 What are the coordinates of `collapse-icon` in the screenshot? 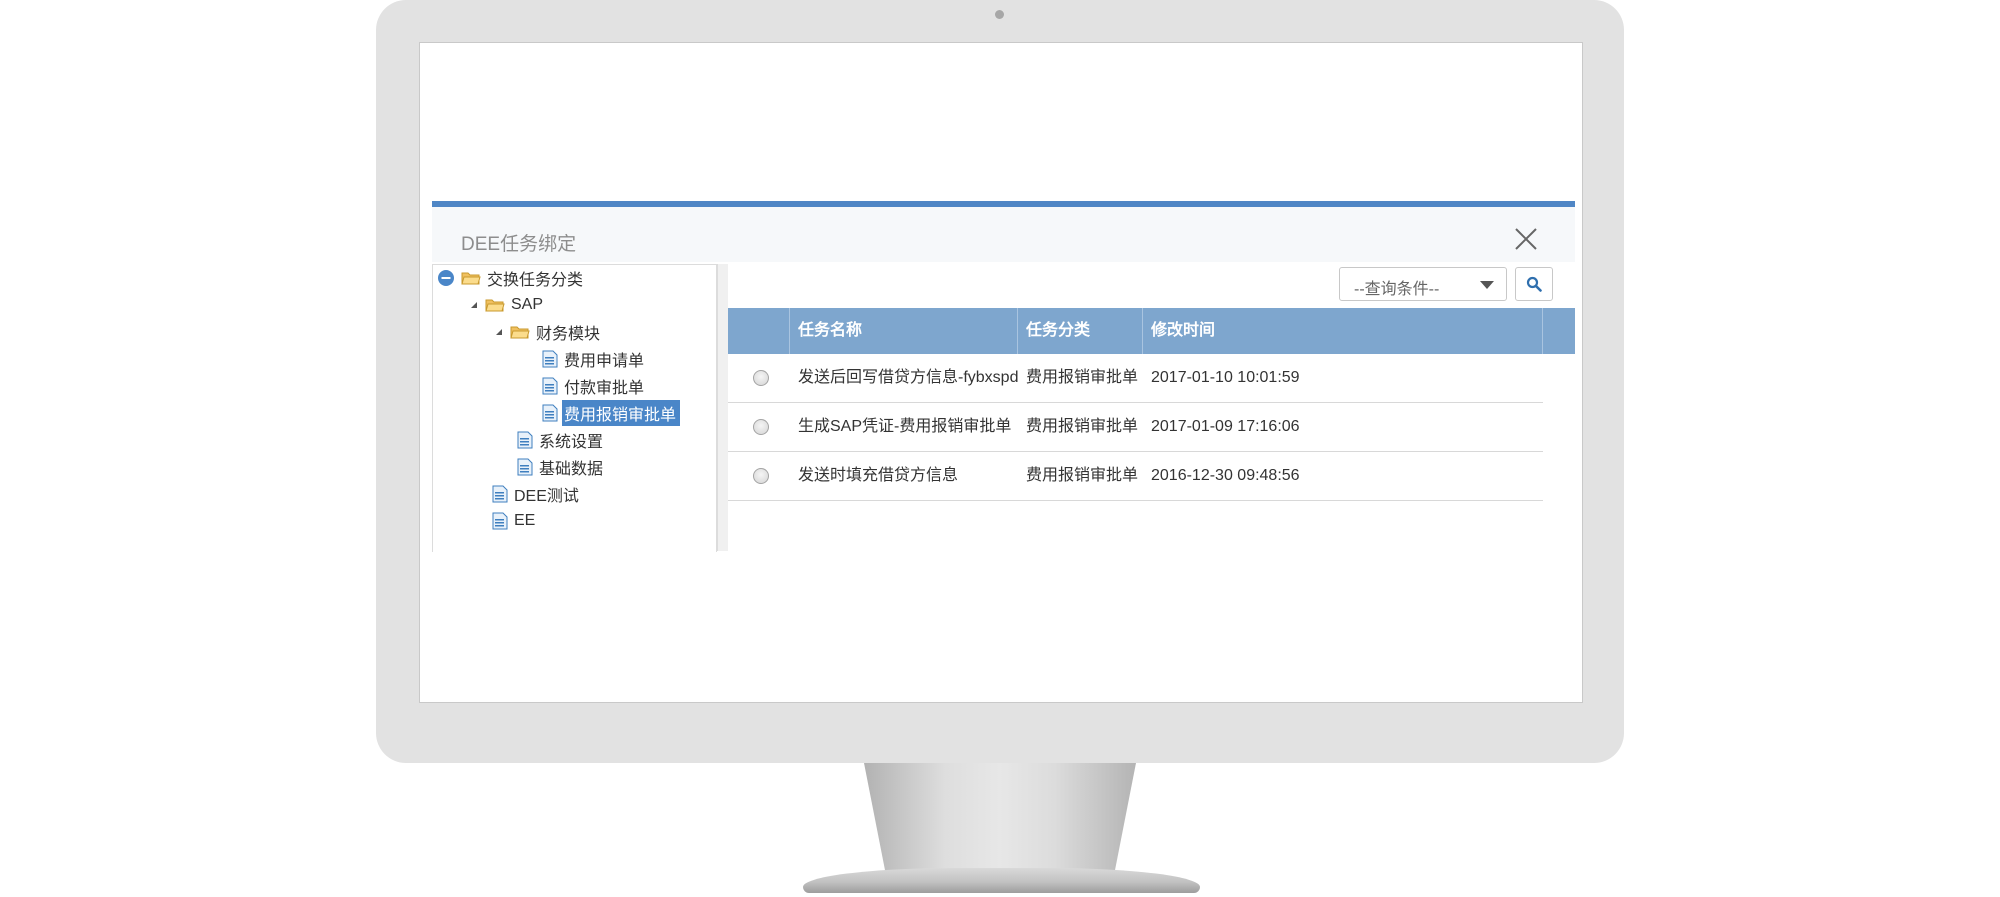 It's located at (446, 278).